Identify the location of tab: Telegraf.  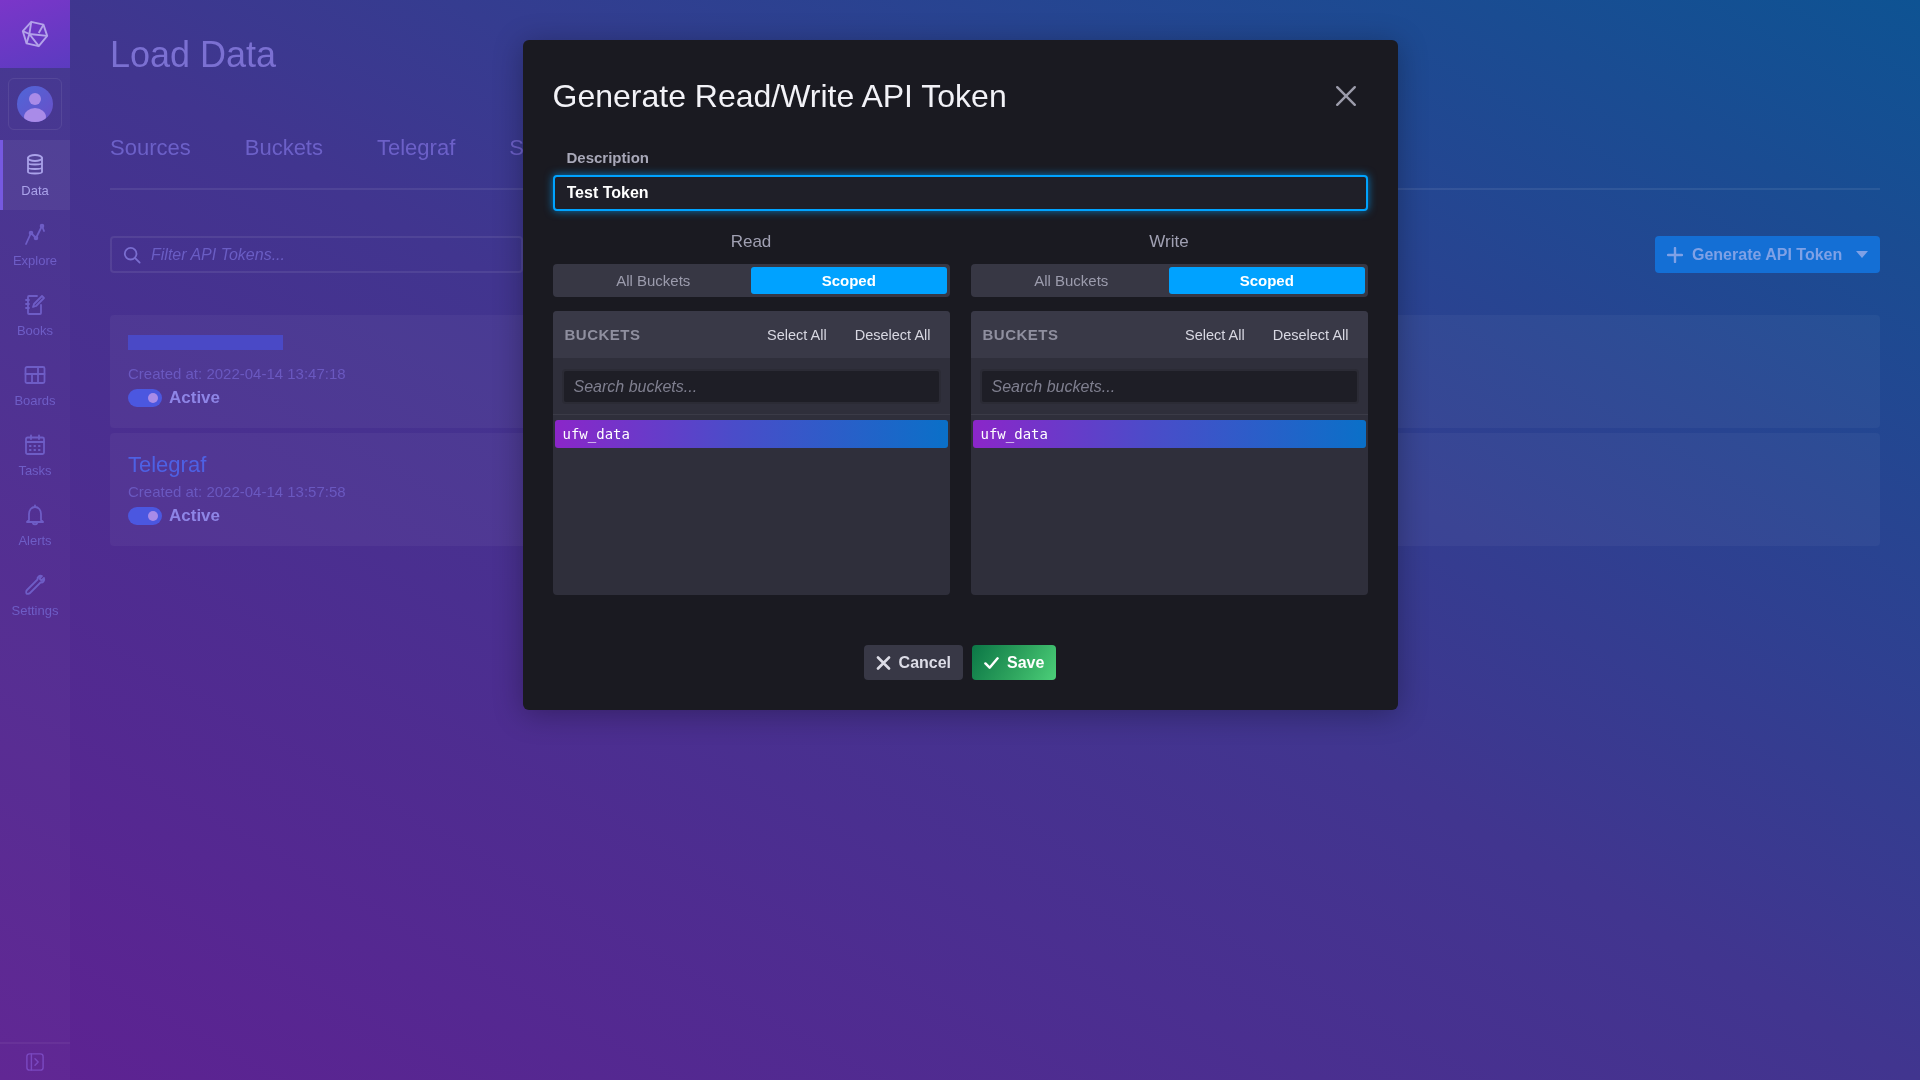
(416, 148).